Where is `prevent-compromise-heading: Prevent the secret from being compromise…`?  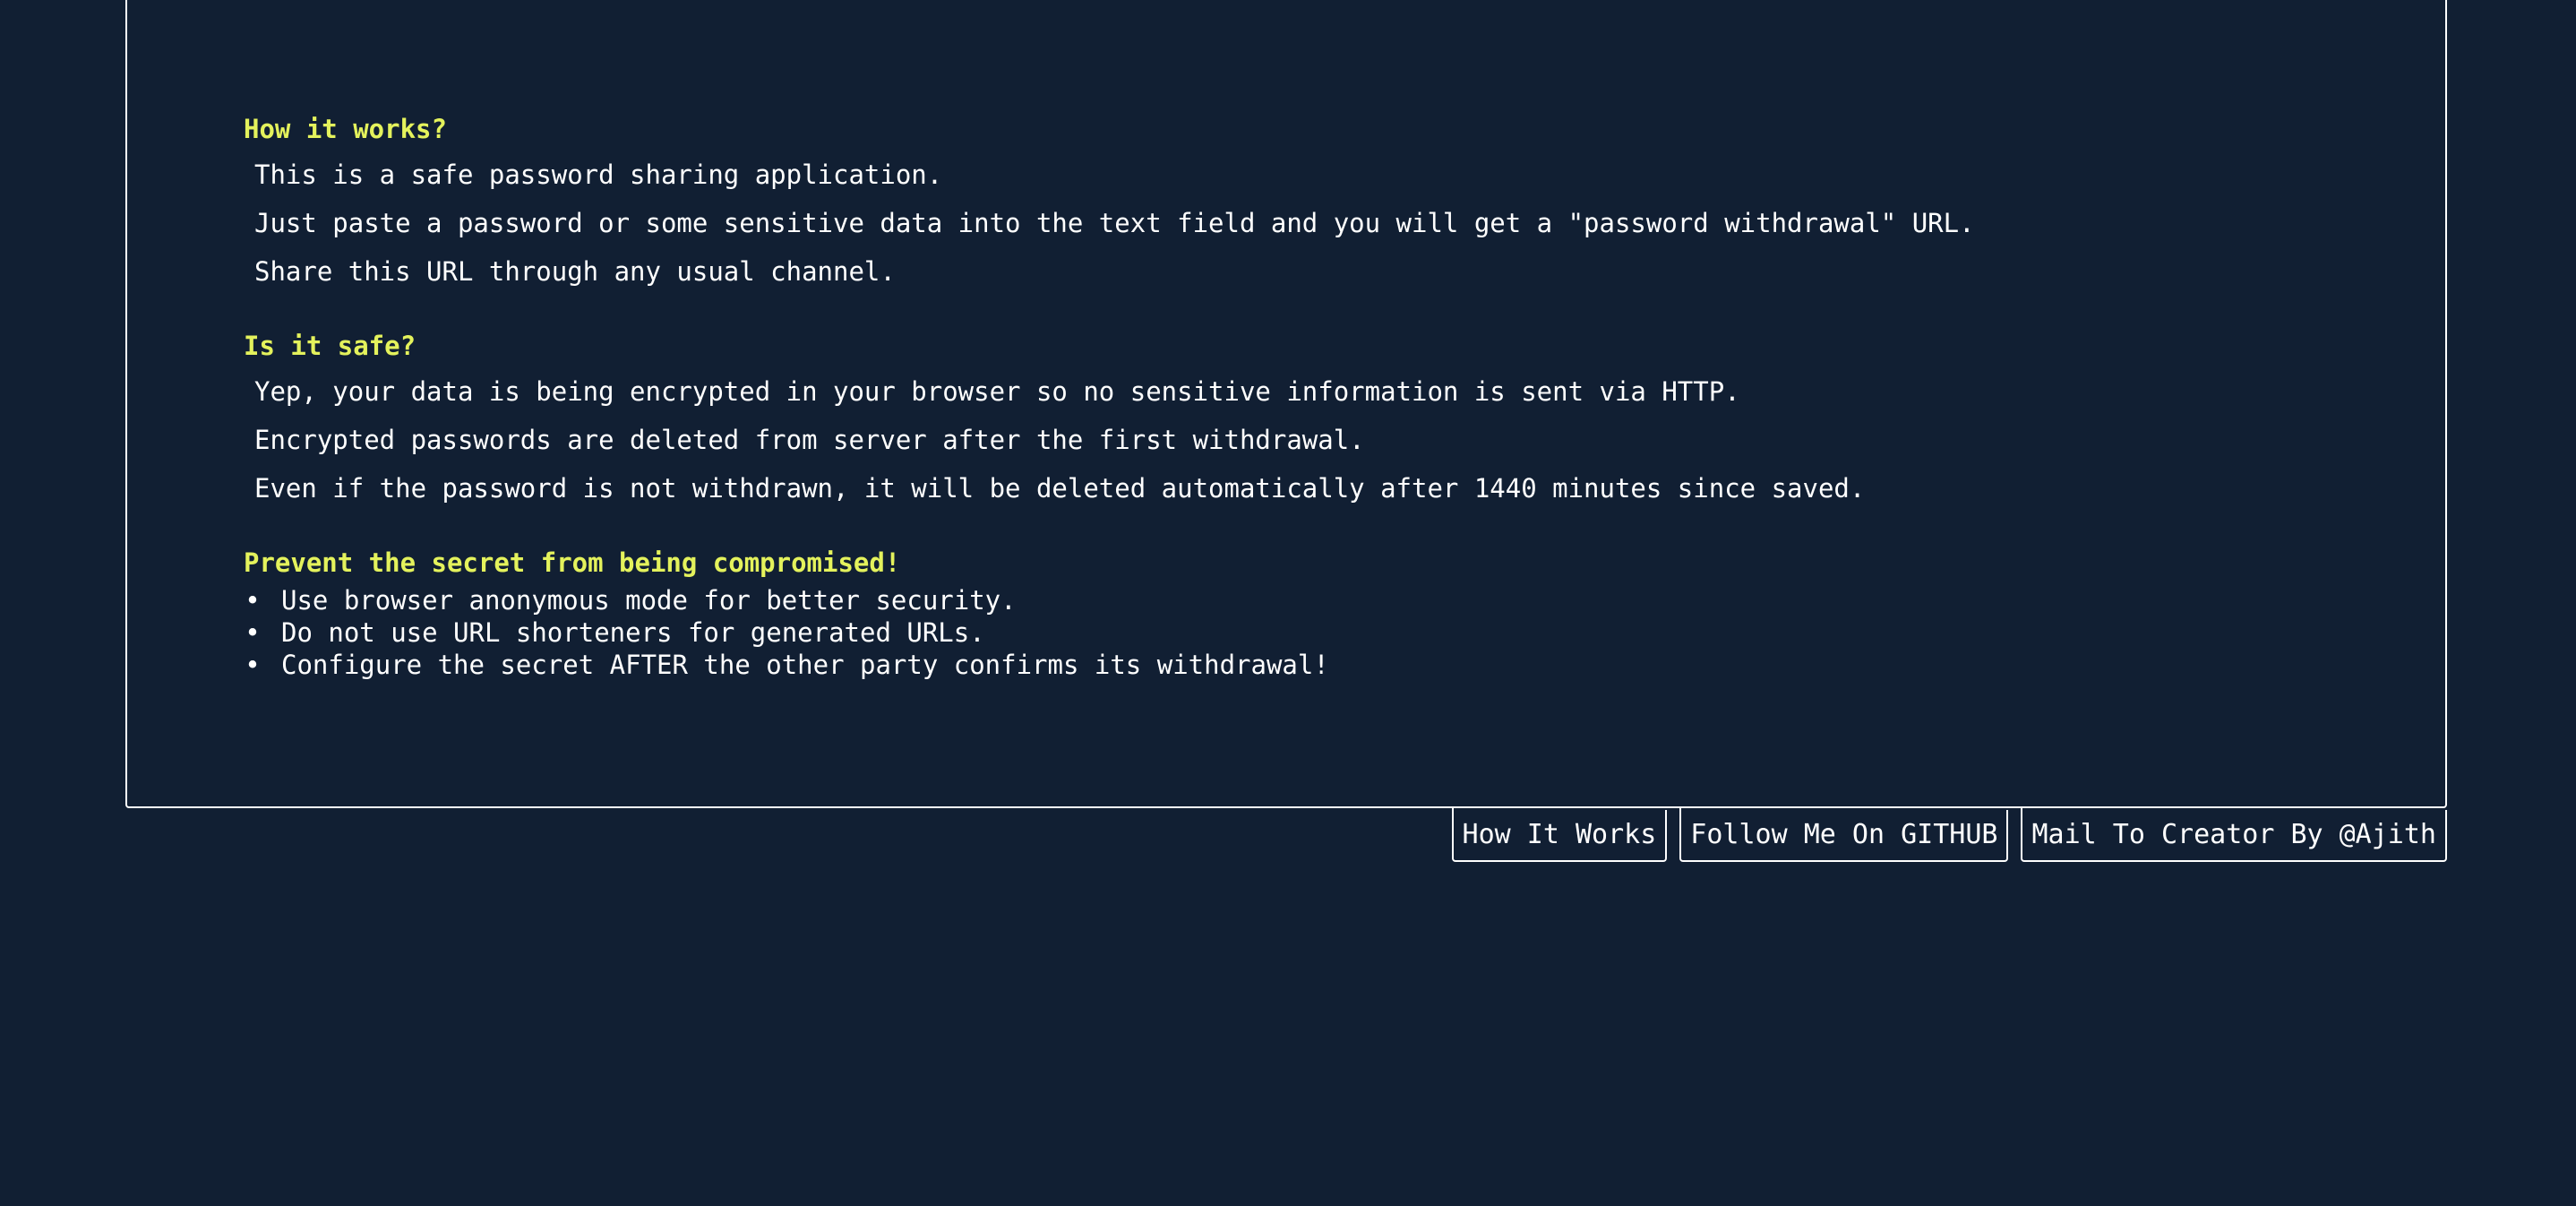 prevent-compromise-heading: Prevent the secret from being compromise… is located at coordinates (572, 562).